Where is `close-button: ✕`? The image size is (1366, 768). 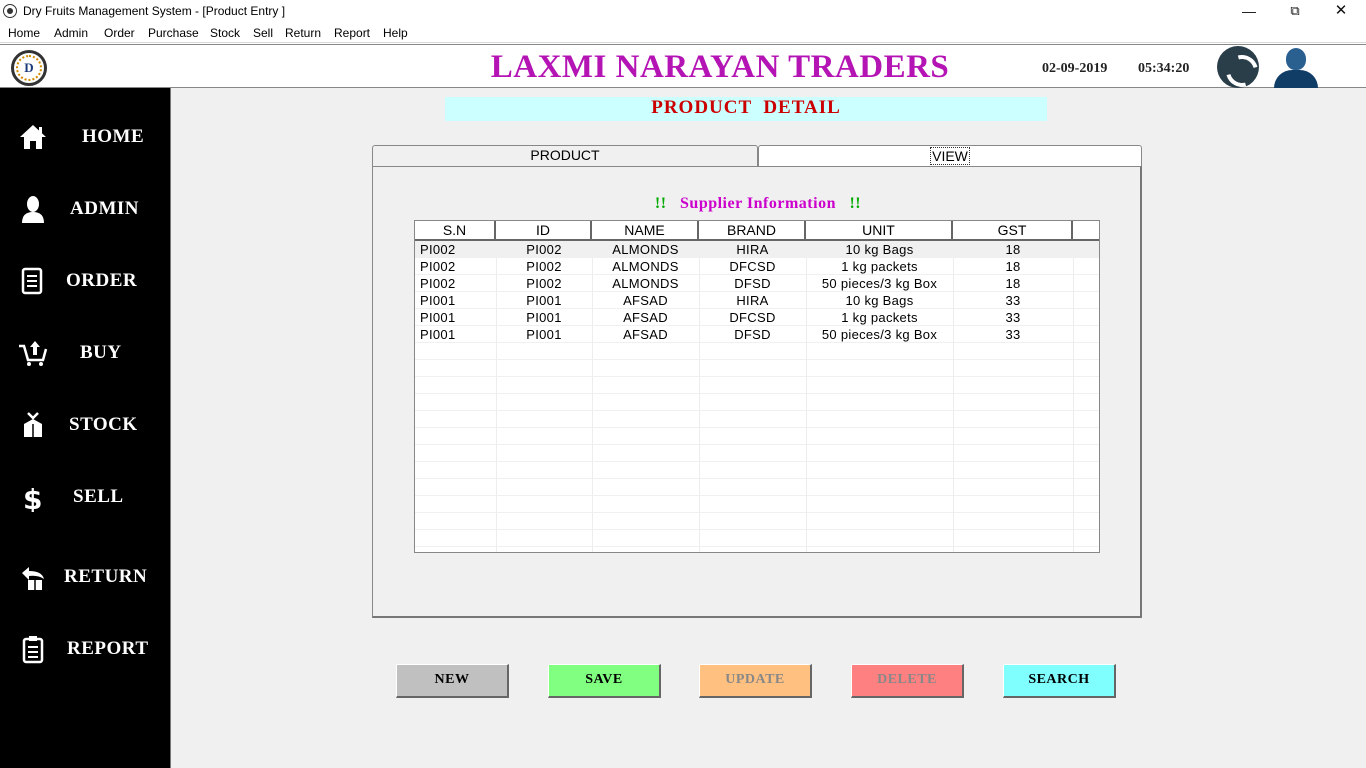 close-button: ✕ is located at coordinates (1341, 11).